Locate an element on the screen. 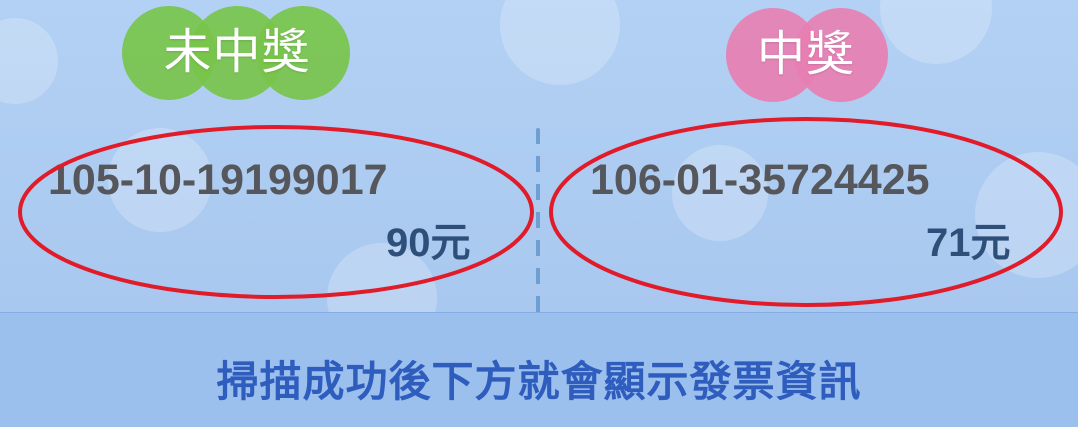 This screenshot has width=1078, height=427. badge-label: 未中獎 is located at coordinates (237, 52).